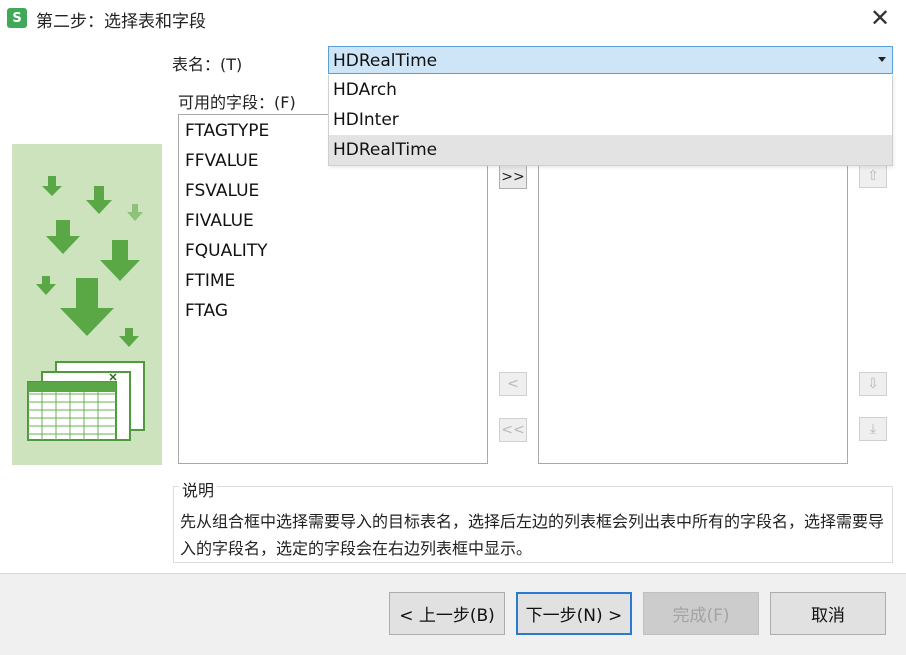 The image size is (906, 655). Describe the element at coordinates (222, 161) in the screenshot. I see `list-item: FFVALUE` at that location.